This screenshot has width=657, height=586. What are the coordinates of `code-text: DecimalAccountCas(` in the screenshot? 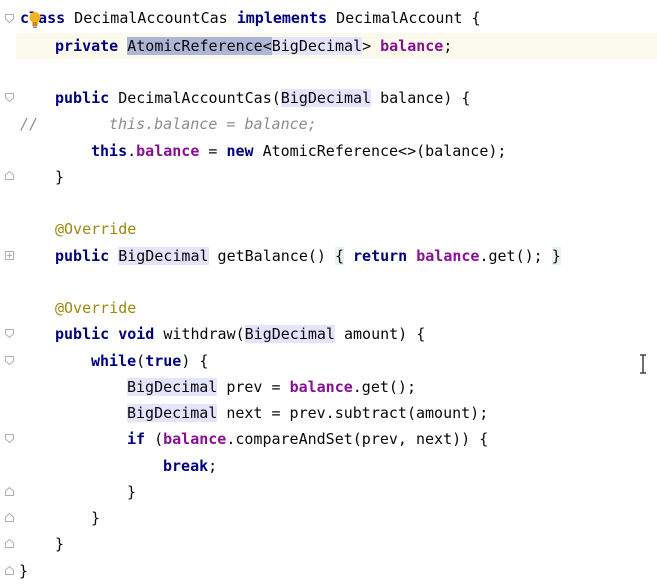 It's located at (195, 98).